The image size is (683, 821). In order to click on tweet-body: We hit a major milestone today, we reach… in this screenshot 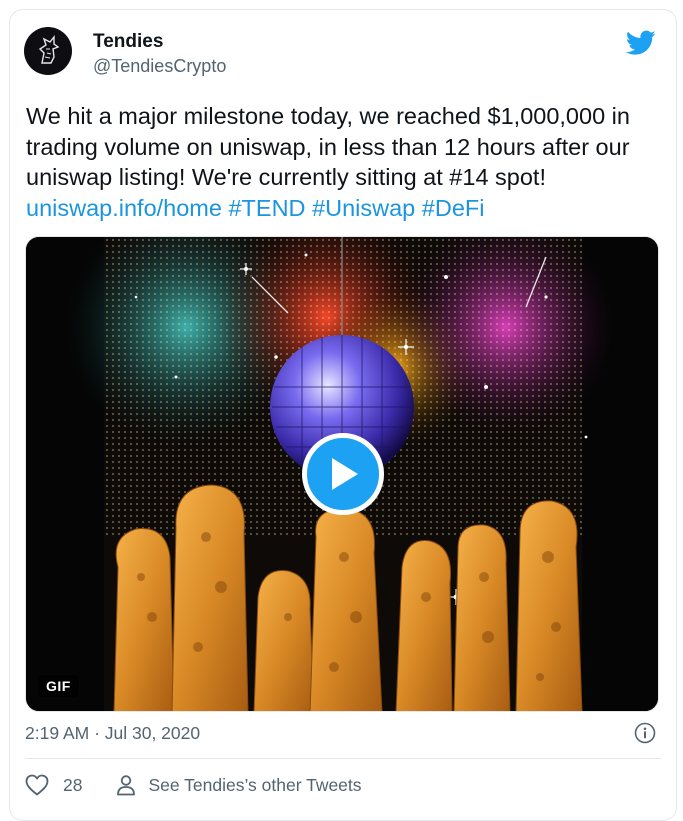, I will do `click(328, 146)`.